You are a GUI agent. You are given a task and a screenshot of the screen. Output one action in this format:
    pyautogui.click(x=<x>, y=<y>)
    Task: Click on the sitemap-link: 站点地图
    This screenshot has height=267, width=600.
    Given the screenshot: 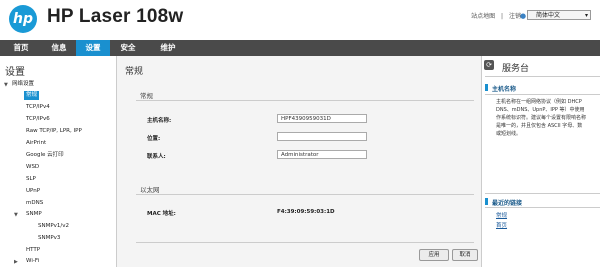 What is the action you would take?
    pyautogui.click(x=483, y=16)
    